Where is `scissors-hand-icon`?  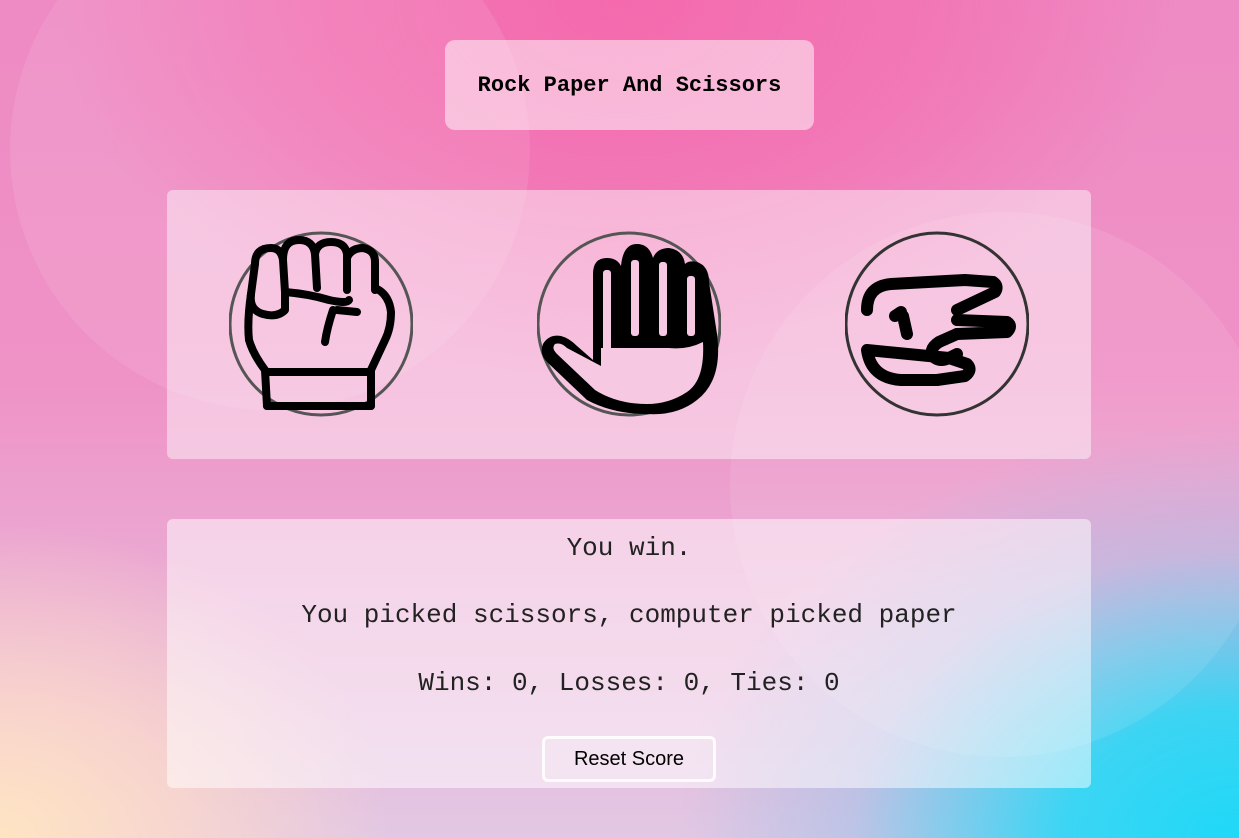
scissors-hand-icon is located at coordinates (937, 324).